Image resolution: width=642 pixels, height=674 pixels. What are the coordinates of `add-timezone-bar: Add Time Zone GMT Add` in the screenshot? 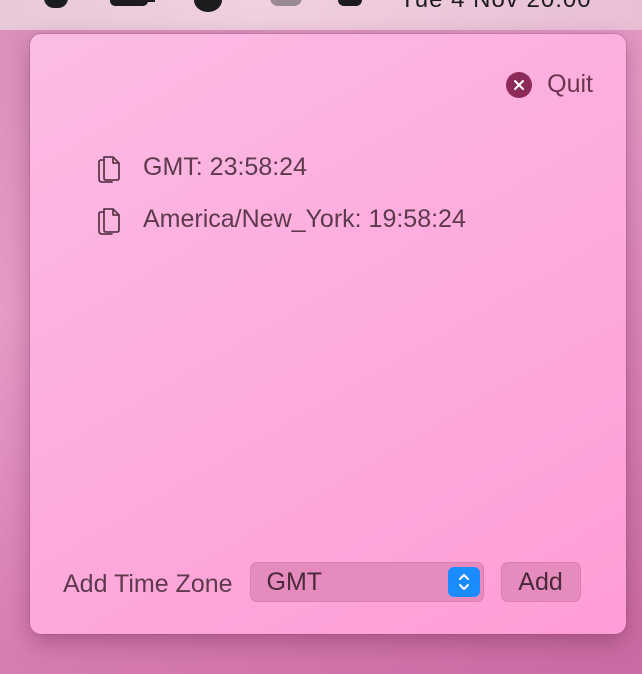 It's located at (322, 582).